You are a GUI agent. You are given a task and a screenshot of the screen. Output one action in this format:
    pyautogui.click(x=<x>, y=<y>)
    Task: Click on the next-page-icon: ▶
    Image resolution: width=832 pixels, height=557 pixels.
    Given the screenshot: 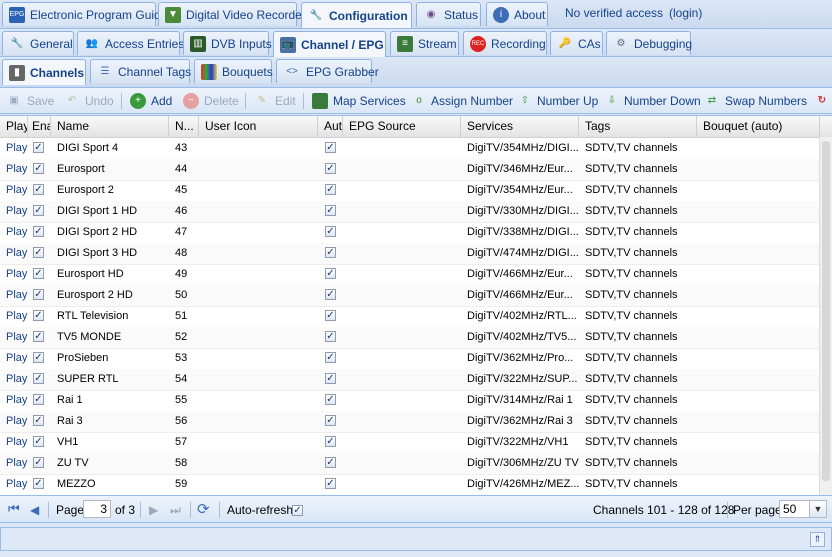 What is the action you would take?
    pyautogui.click(x=153, y=510)
    